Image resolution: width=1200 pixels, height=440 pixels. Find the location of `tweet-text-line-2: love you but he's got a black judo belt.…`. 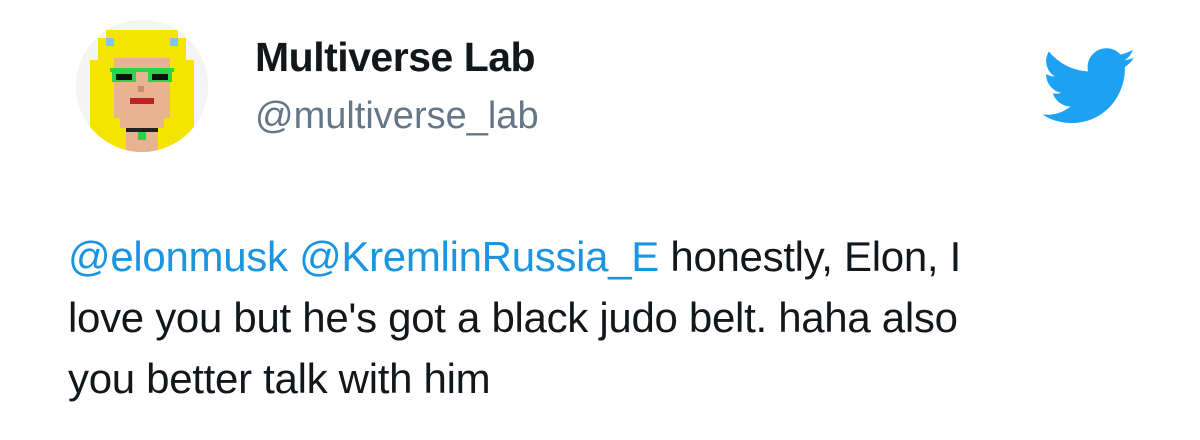

tweet-text-line-2: love you but he's got a black judo belt.… is located at coordinates (513, 317).